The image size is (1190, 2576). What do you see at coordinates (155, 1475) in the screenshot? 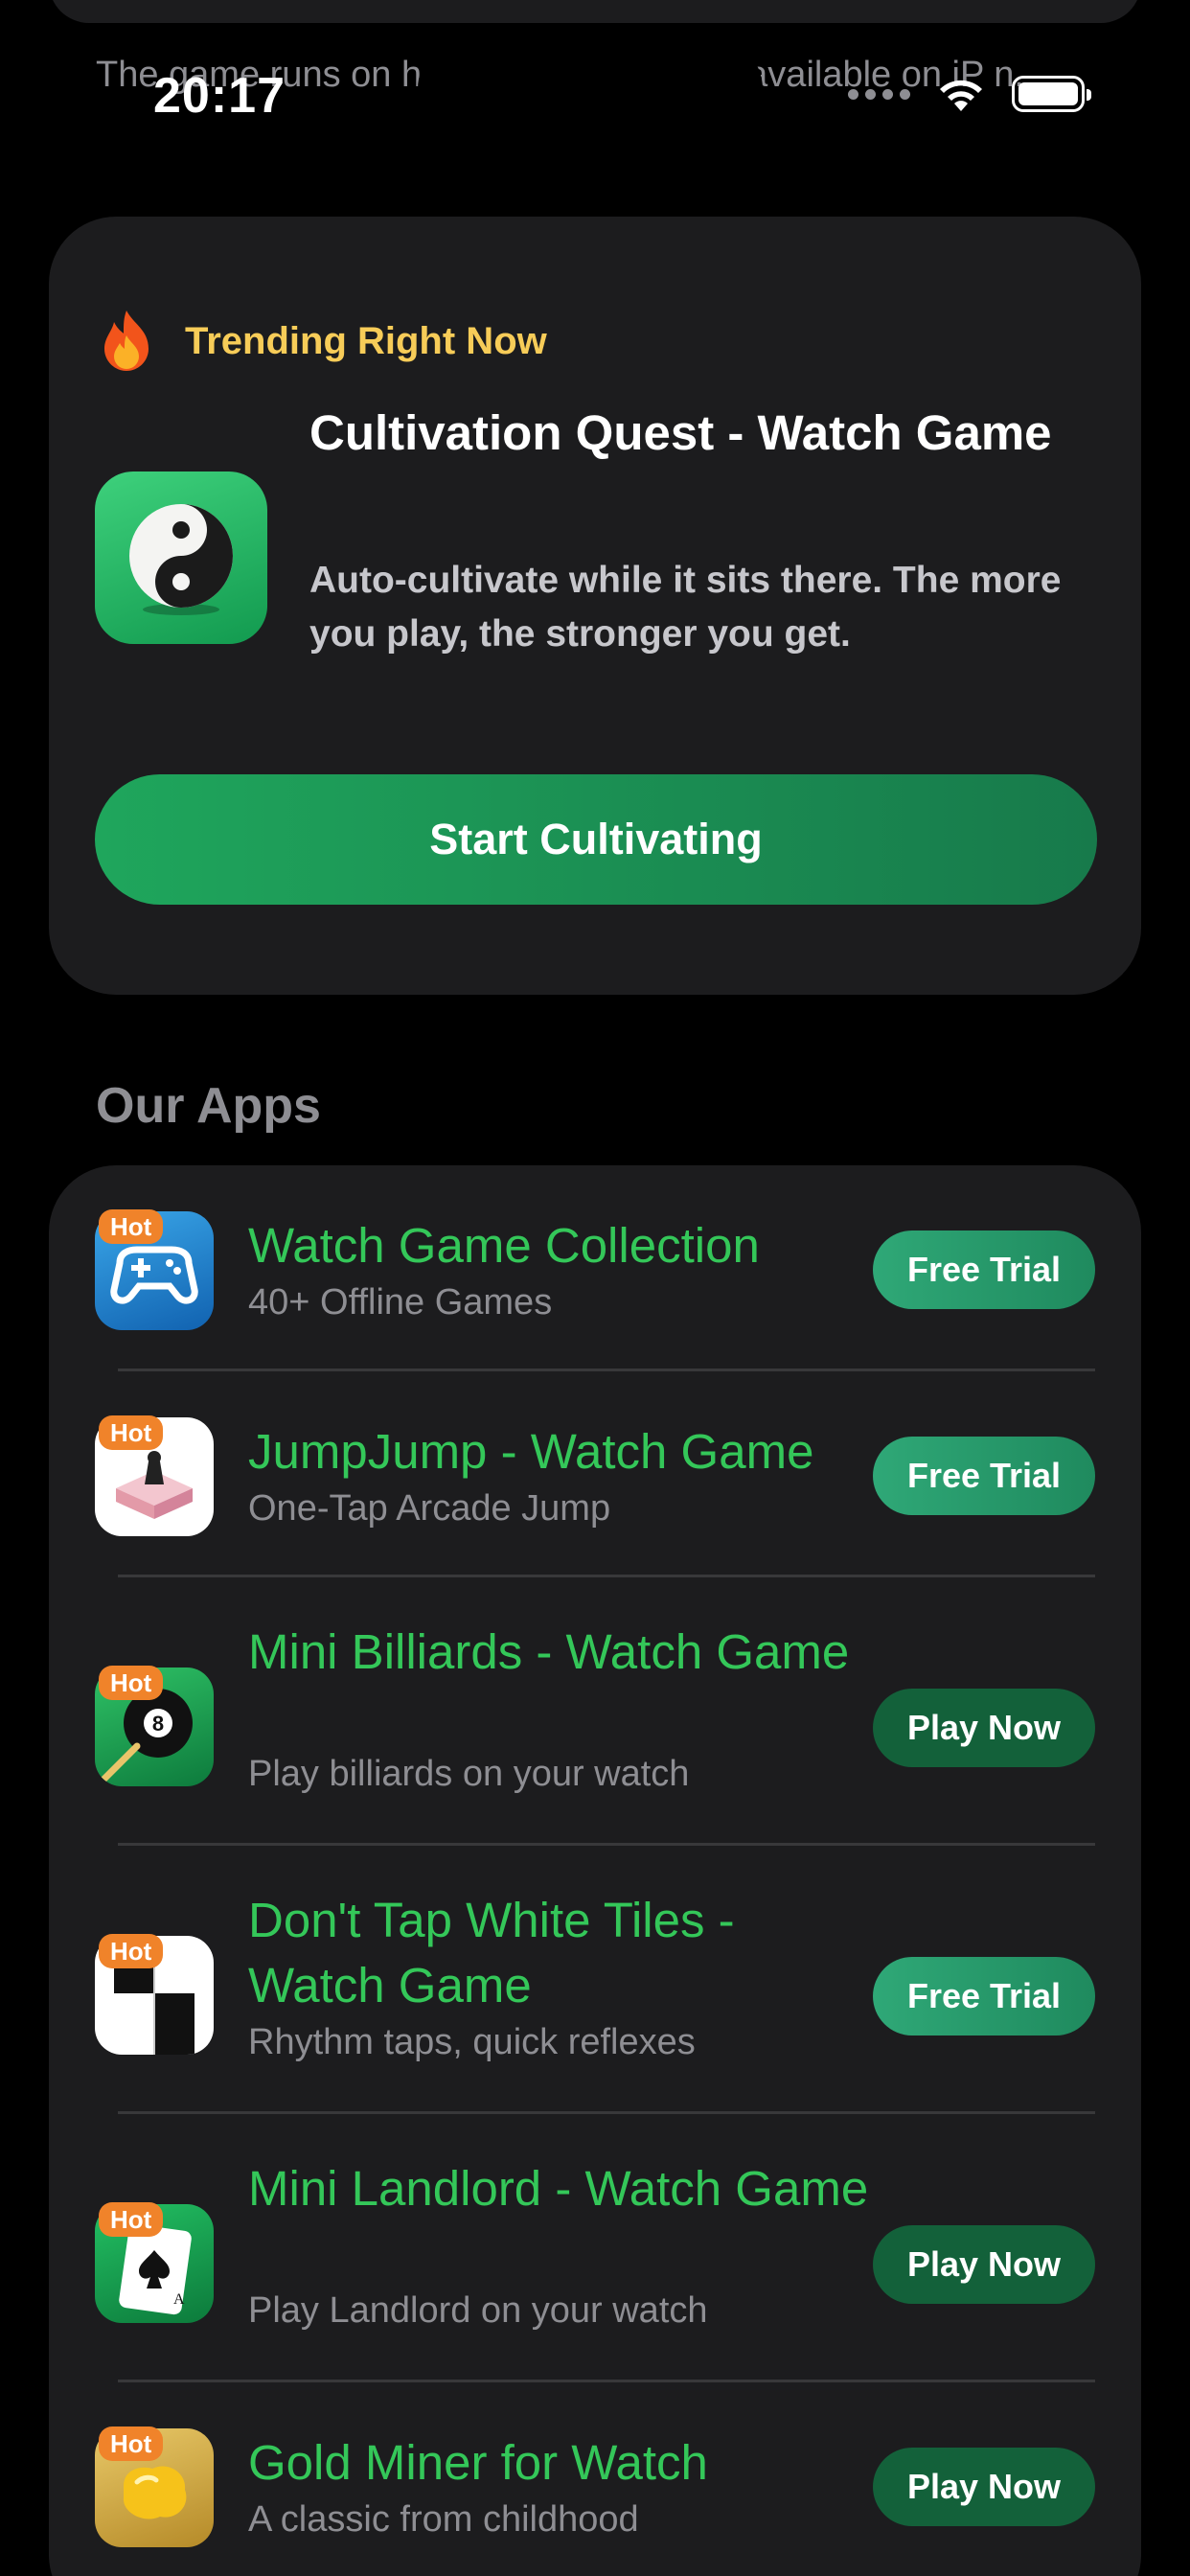
I see `jump-app-icon: Hot` at bounding box center [155, 1475].